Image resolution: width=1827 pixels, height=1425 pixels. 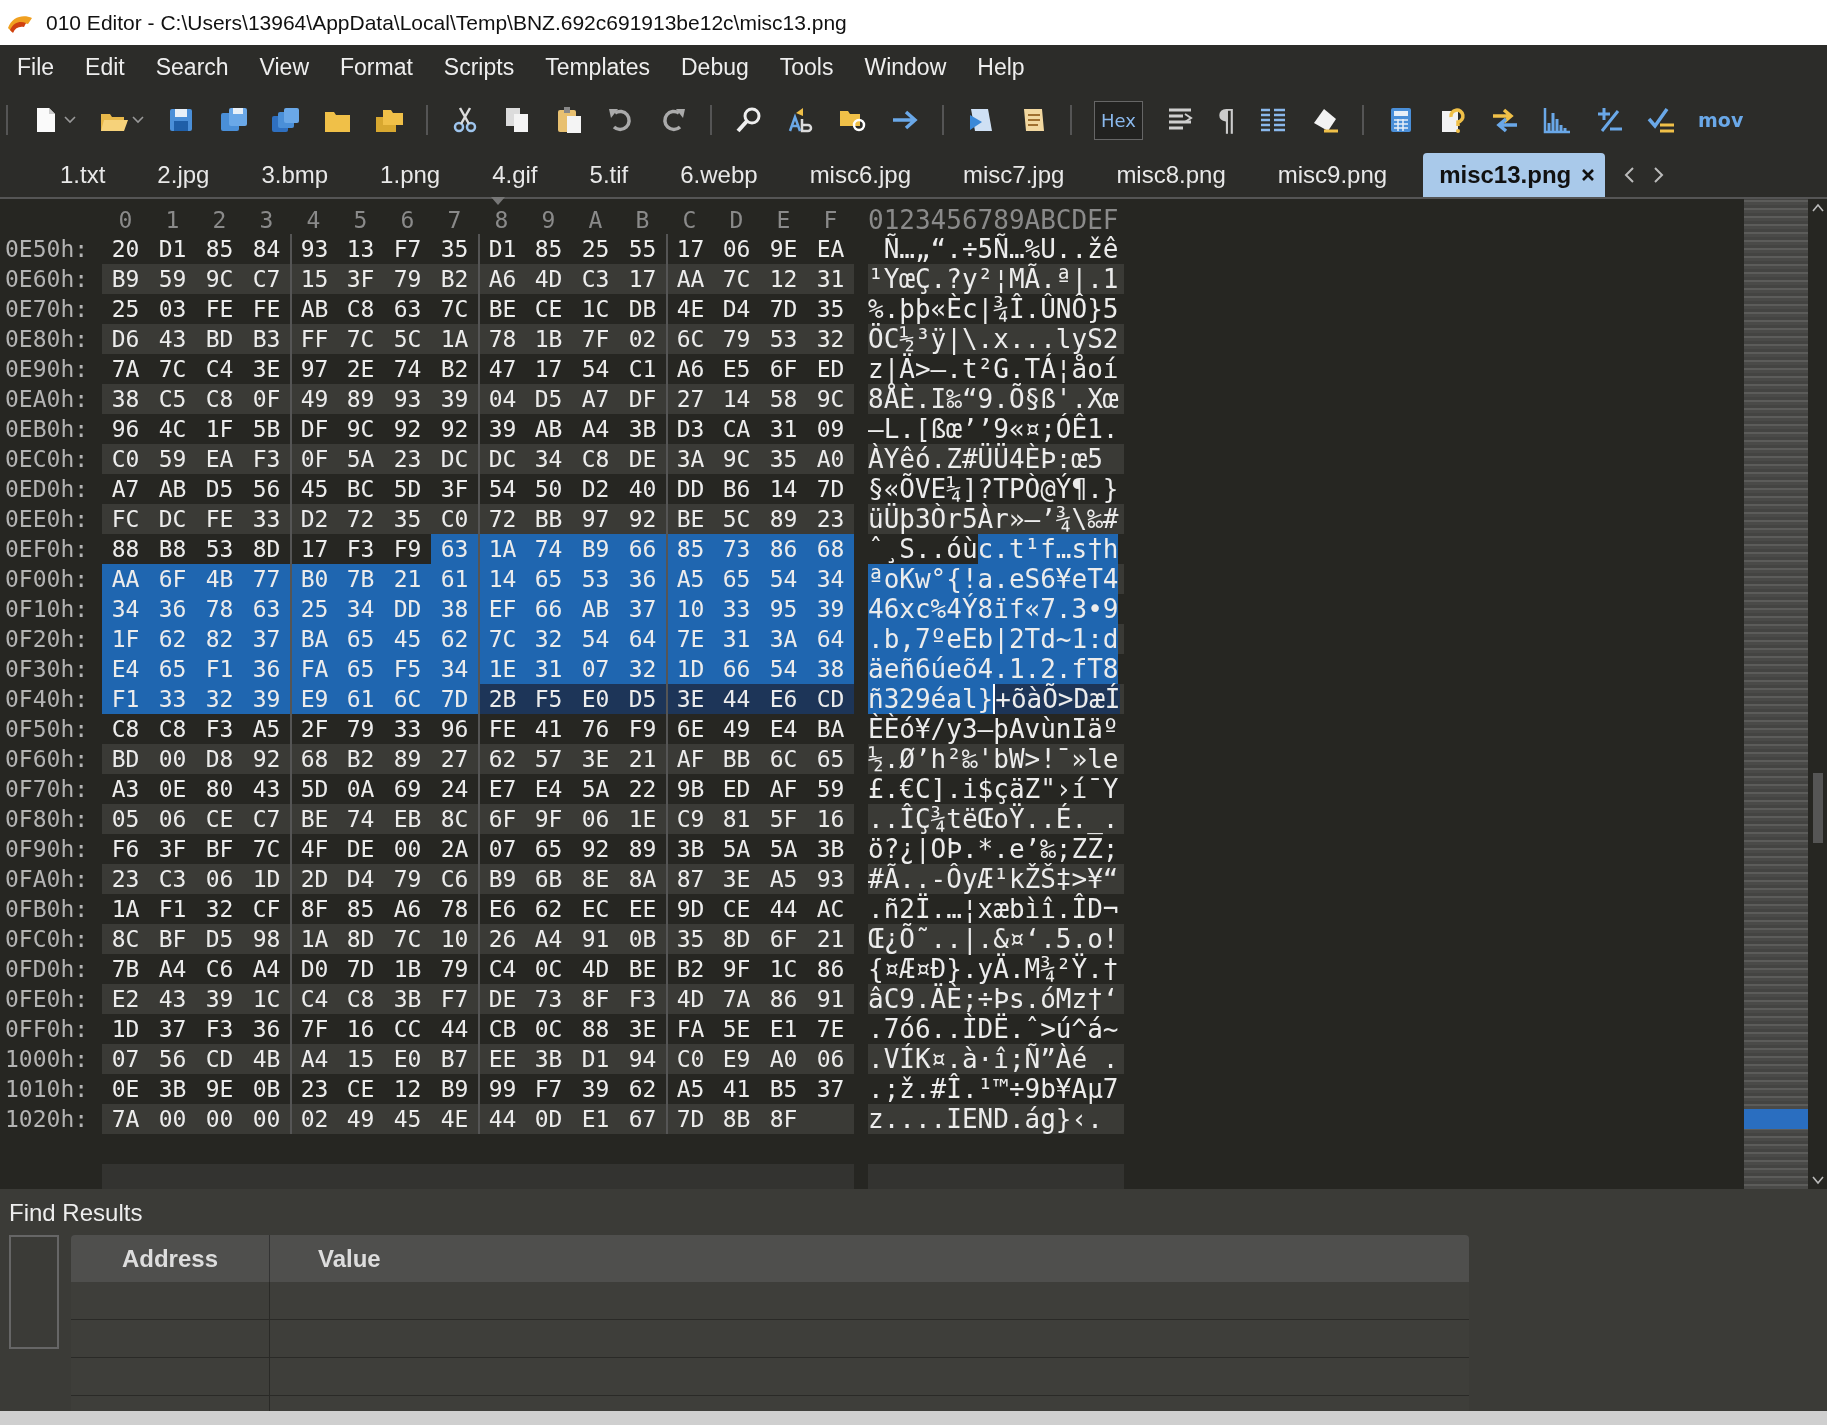 What do you see at coordinates (595, 249) in the screenshot?
I see `hex-byte: 25` at bounding box center [595, 249].